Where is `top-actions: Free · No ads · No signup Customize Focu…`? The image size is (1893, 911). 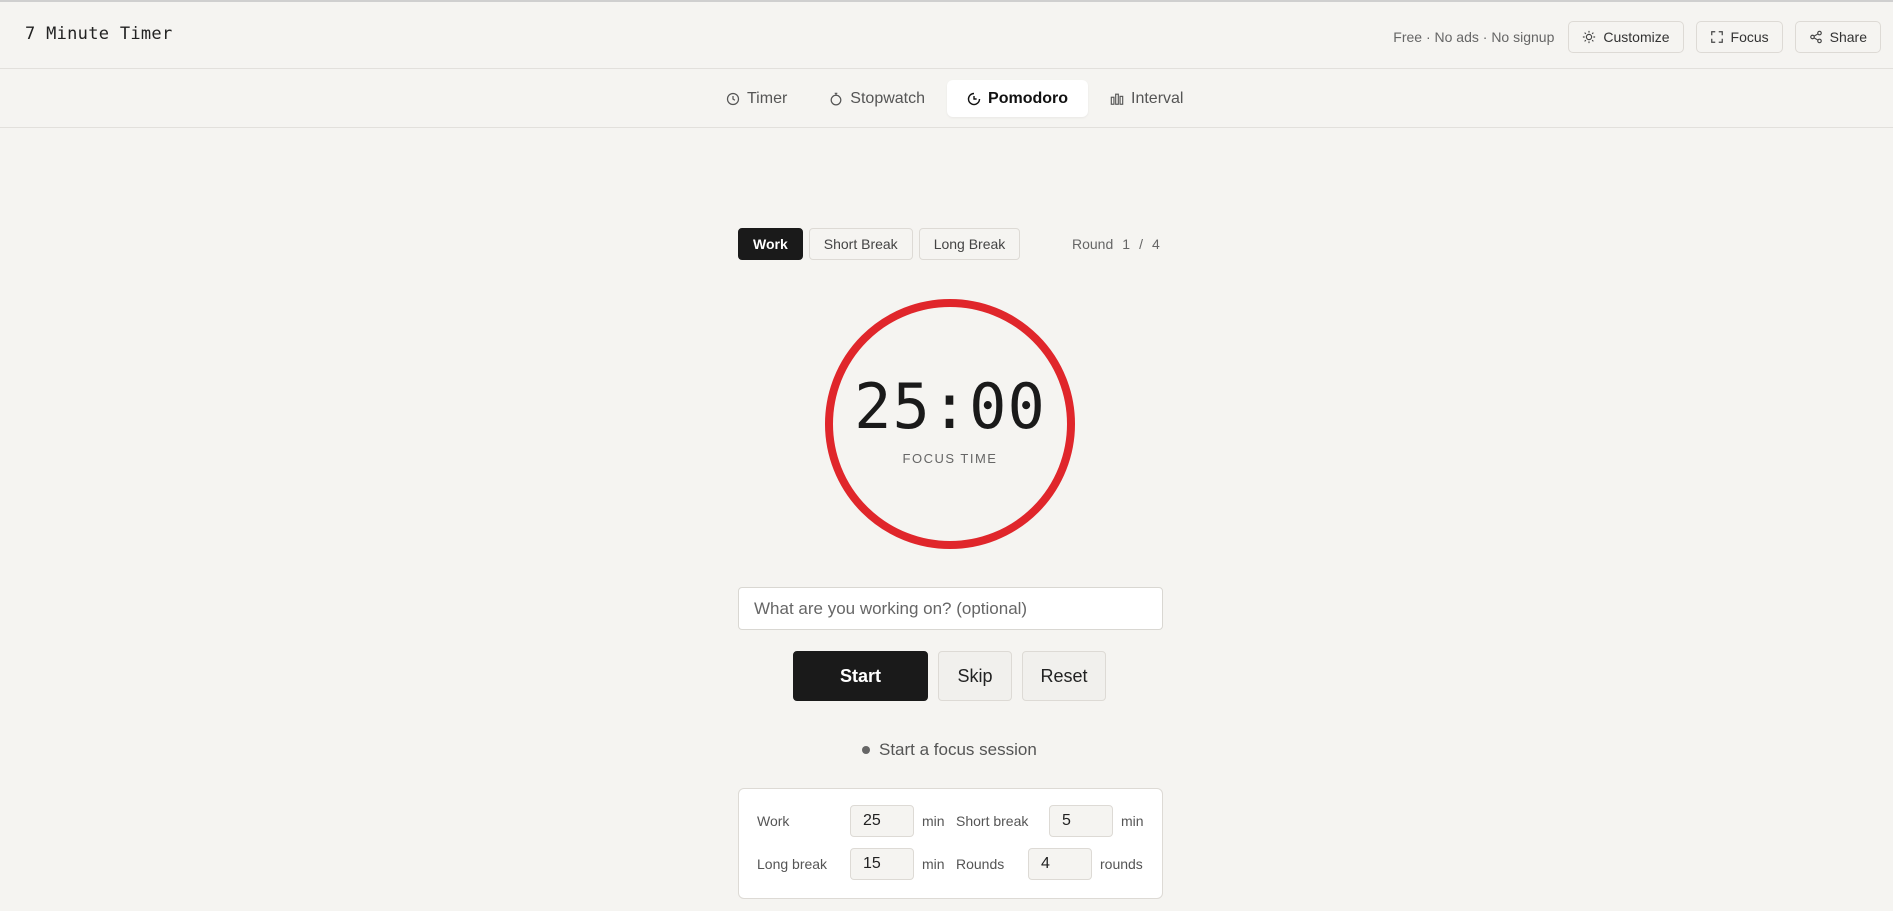 top-actions: Free · No ads · No signup Customize Focu… is located at coordinates (1637, 37).